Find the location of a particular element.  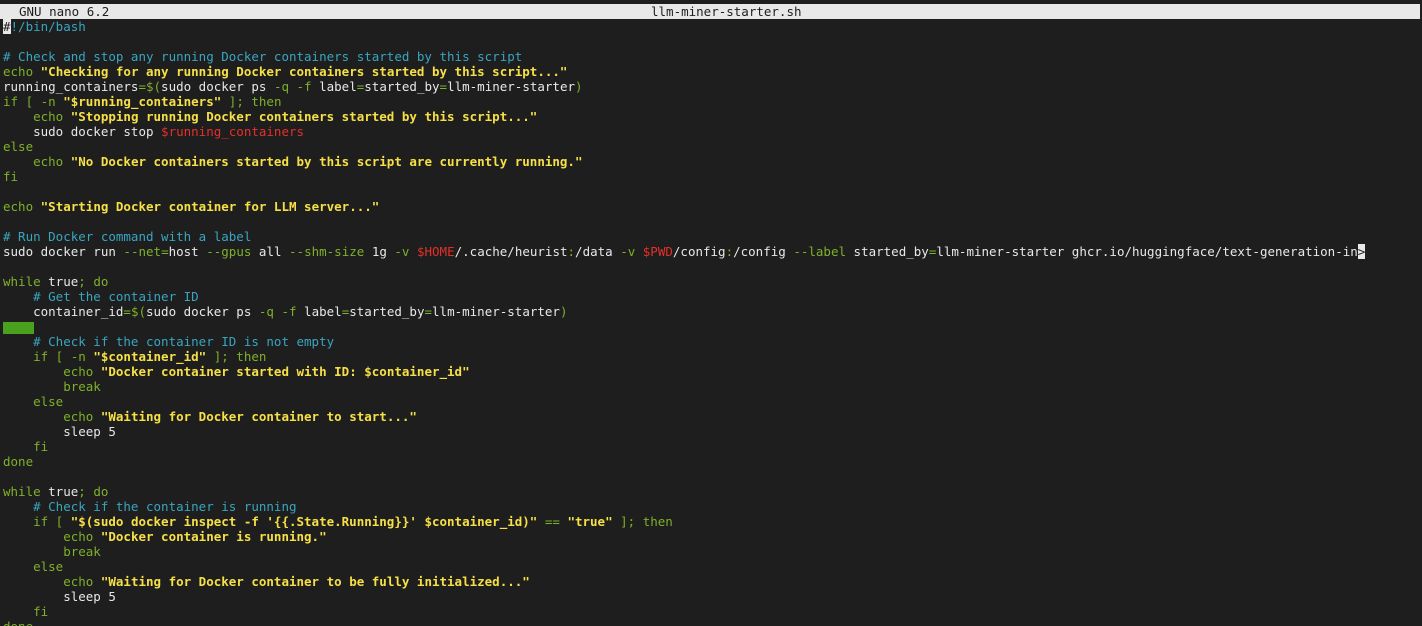

code-line: if [ -n "$container_id" ]; then is located at coordinates (709, 356).